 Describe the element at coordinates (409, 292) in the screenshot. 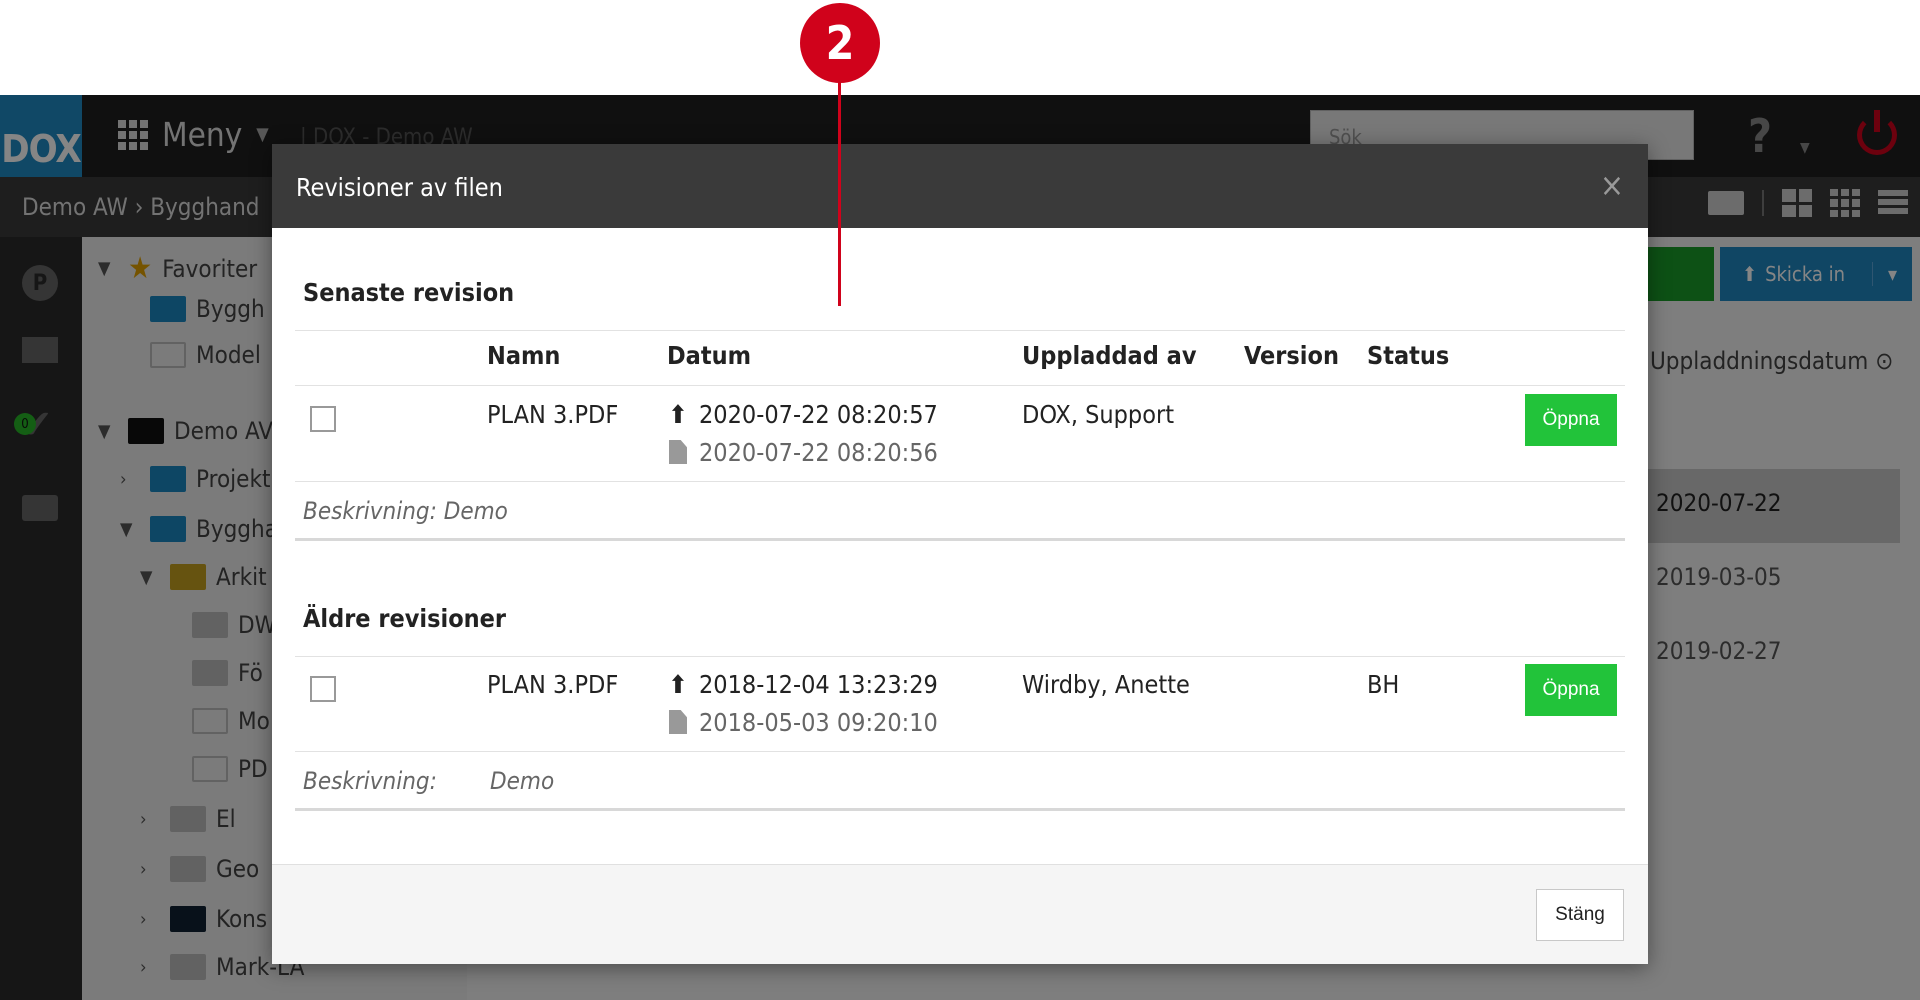

I see `latest-revision-heading: Senaste revision` at that location.